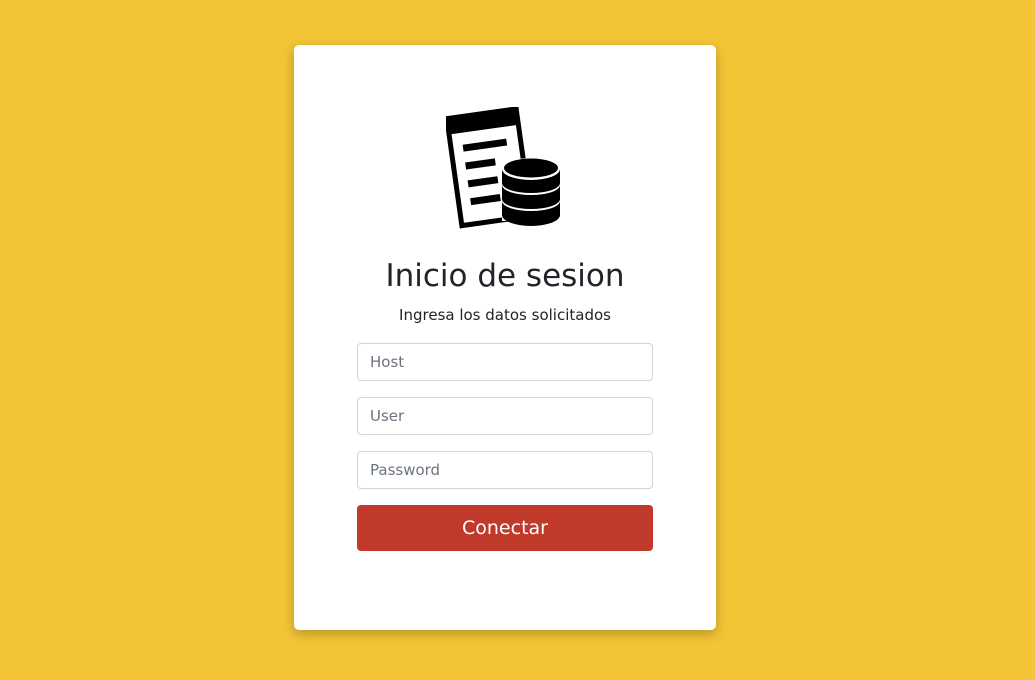 This screenshot has height=680, width=1035. I want to click on page-title: Inicio de sesion, so click(505, 276).